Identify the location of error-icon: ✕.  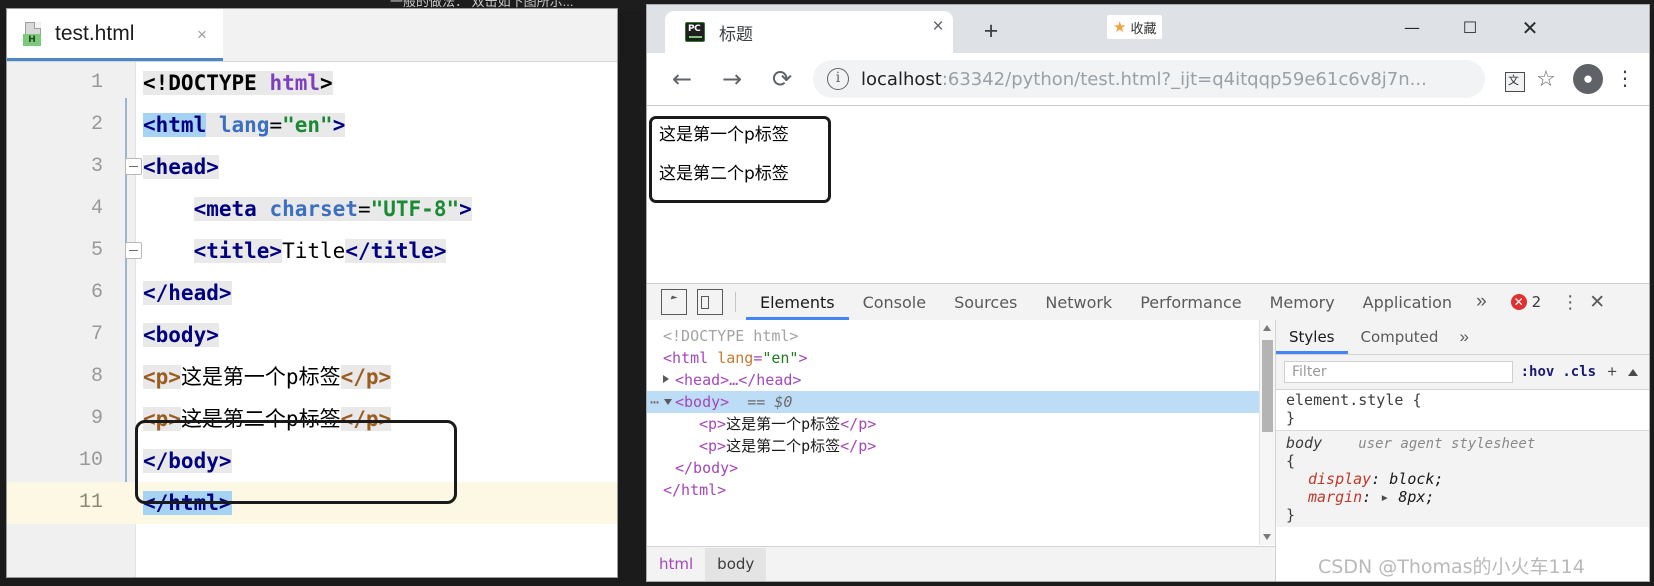
(1518, 302).